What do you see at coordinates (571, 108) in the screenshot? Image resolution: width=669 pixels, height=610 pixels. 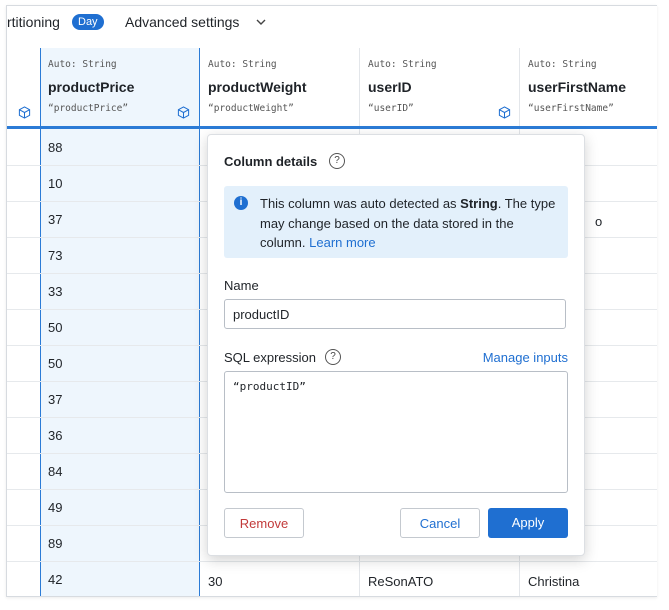 I see `column-expression: “userFirstName”` at bounding box center [571, 108].